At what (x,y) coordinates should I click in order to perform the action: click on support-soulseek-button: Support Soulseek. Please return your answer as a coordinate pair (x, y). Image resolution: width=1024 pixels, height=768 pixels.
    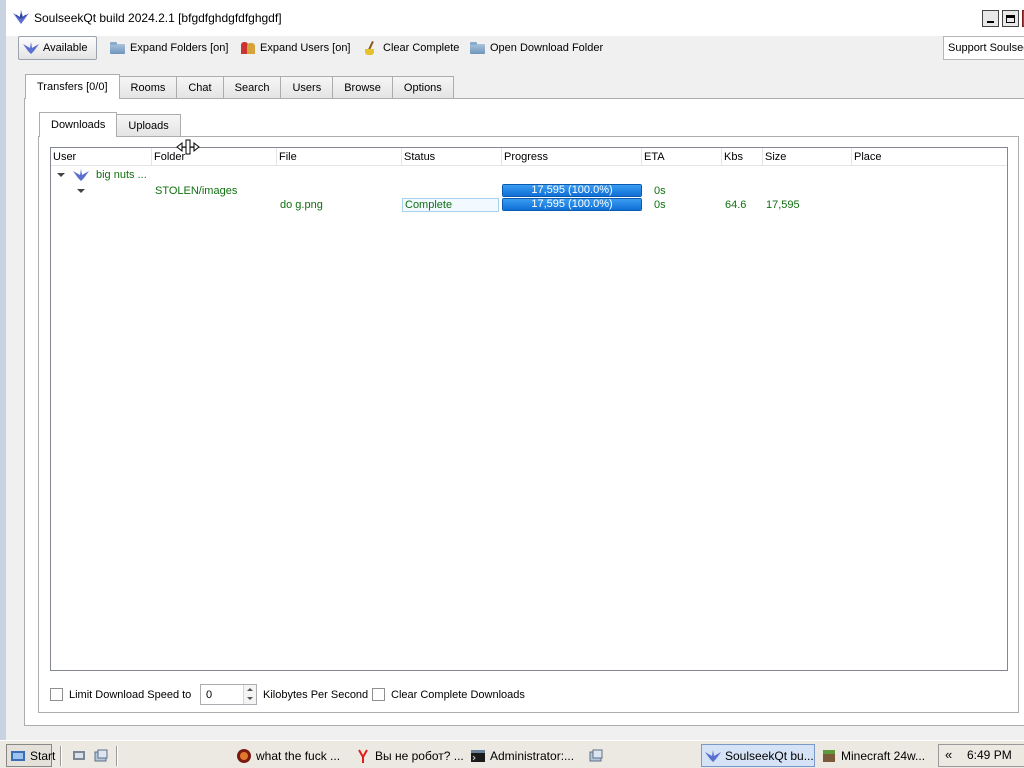
    Looking at the image, I should click on (983, 48).